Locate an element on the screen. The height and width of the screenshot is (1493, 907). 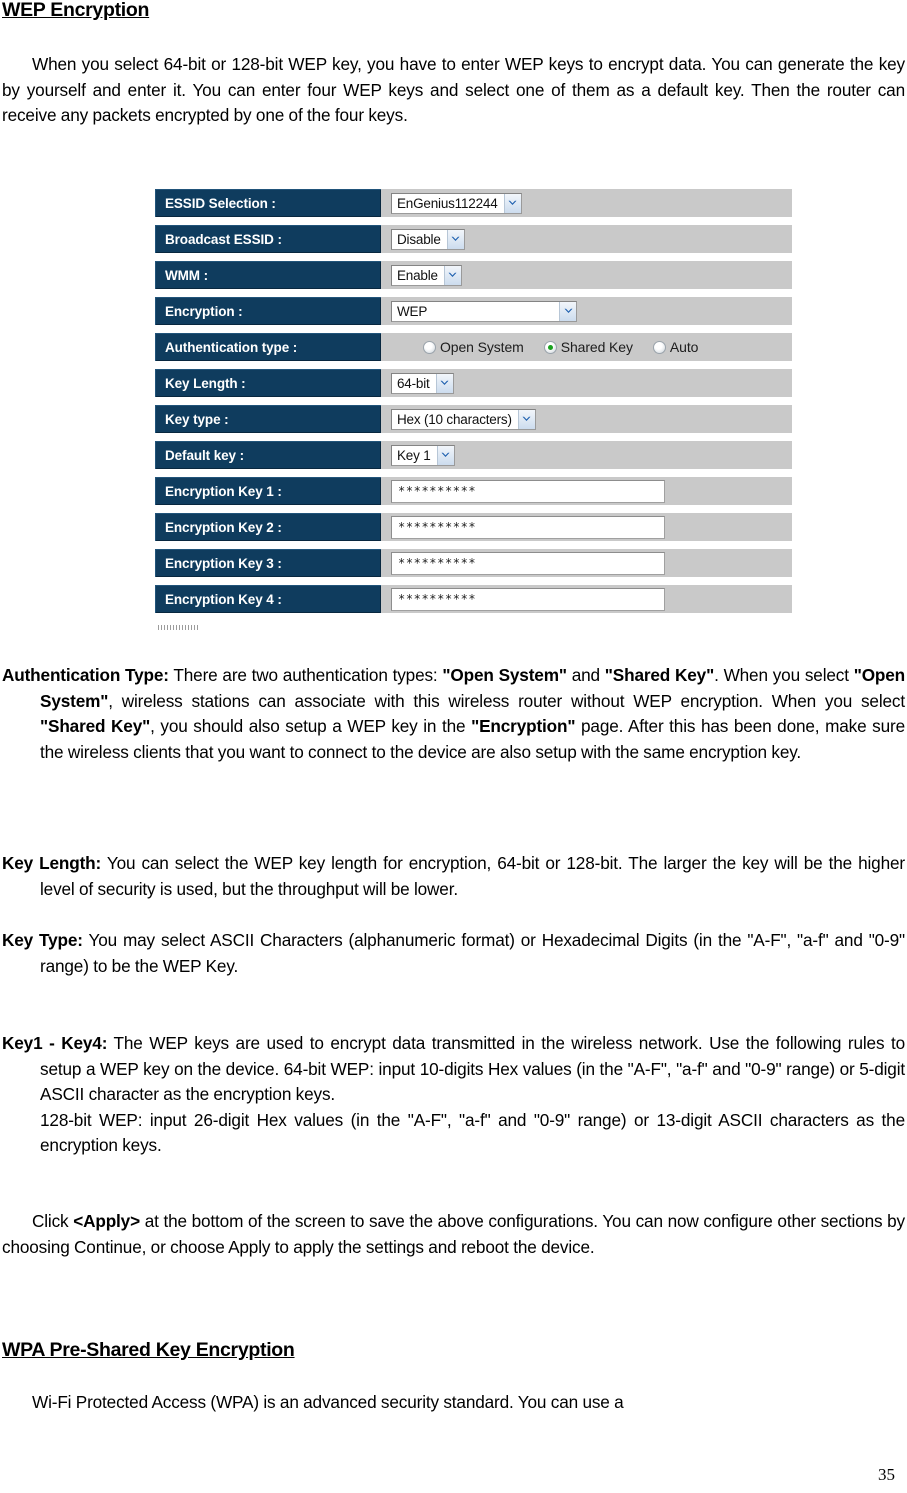
auth-text-2: and is located at coordinates (585, 675).